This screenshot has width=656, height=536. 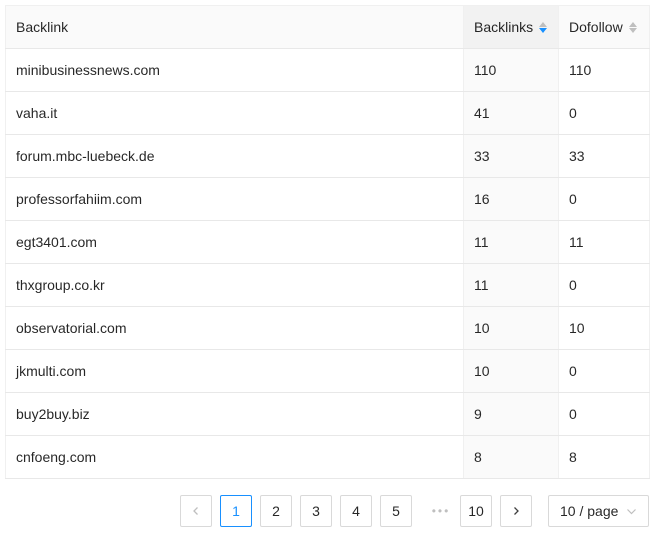 I want to click on page-button-1: 1, so click(x=236, y=511).